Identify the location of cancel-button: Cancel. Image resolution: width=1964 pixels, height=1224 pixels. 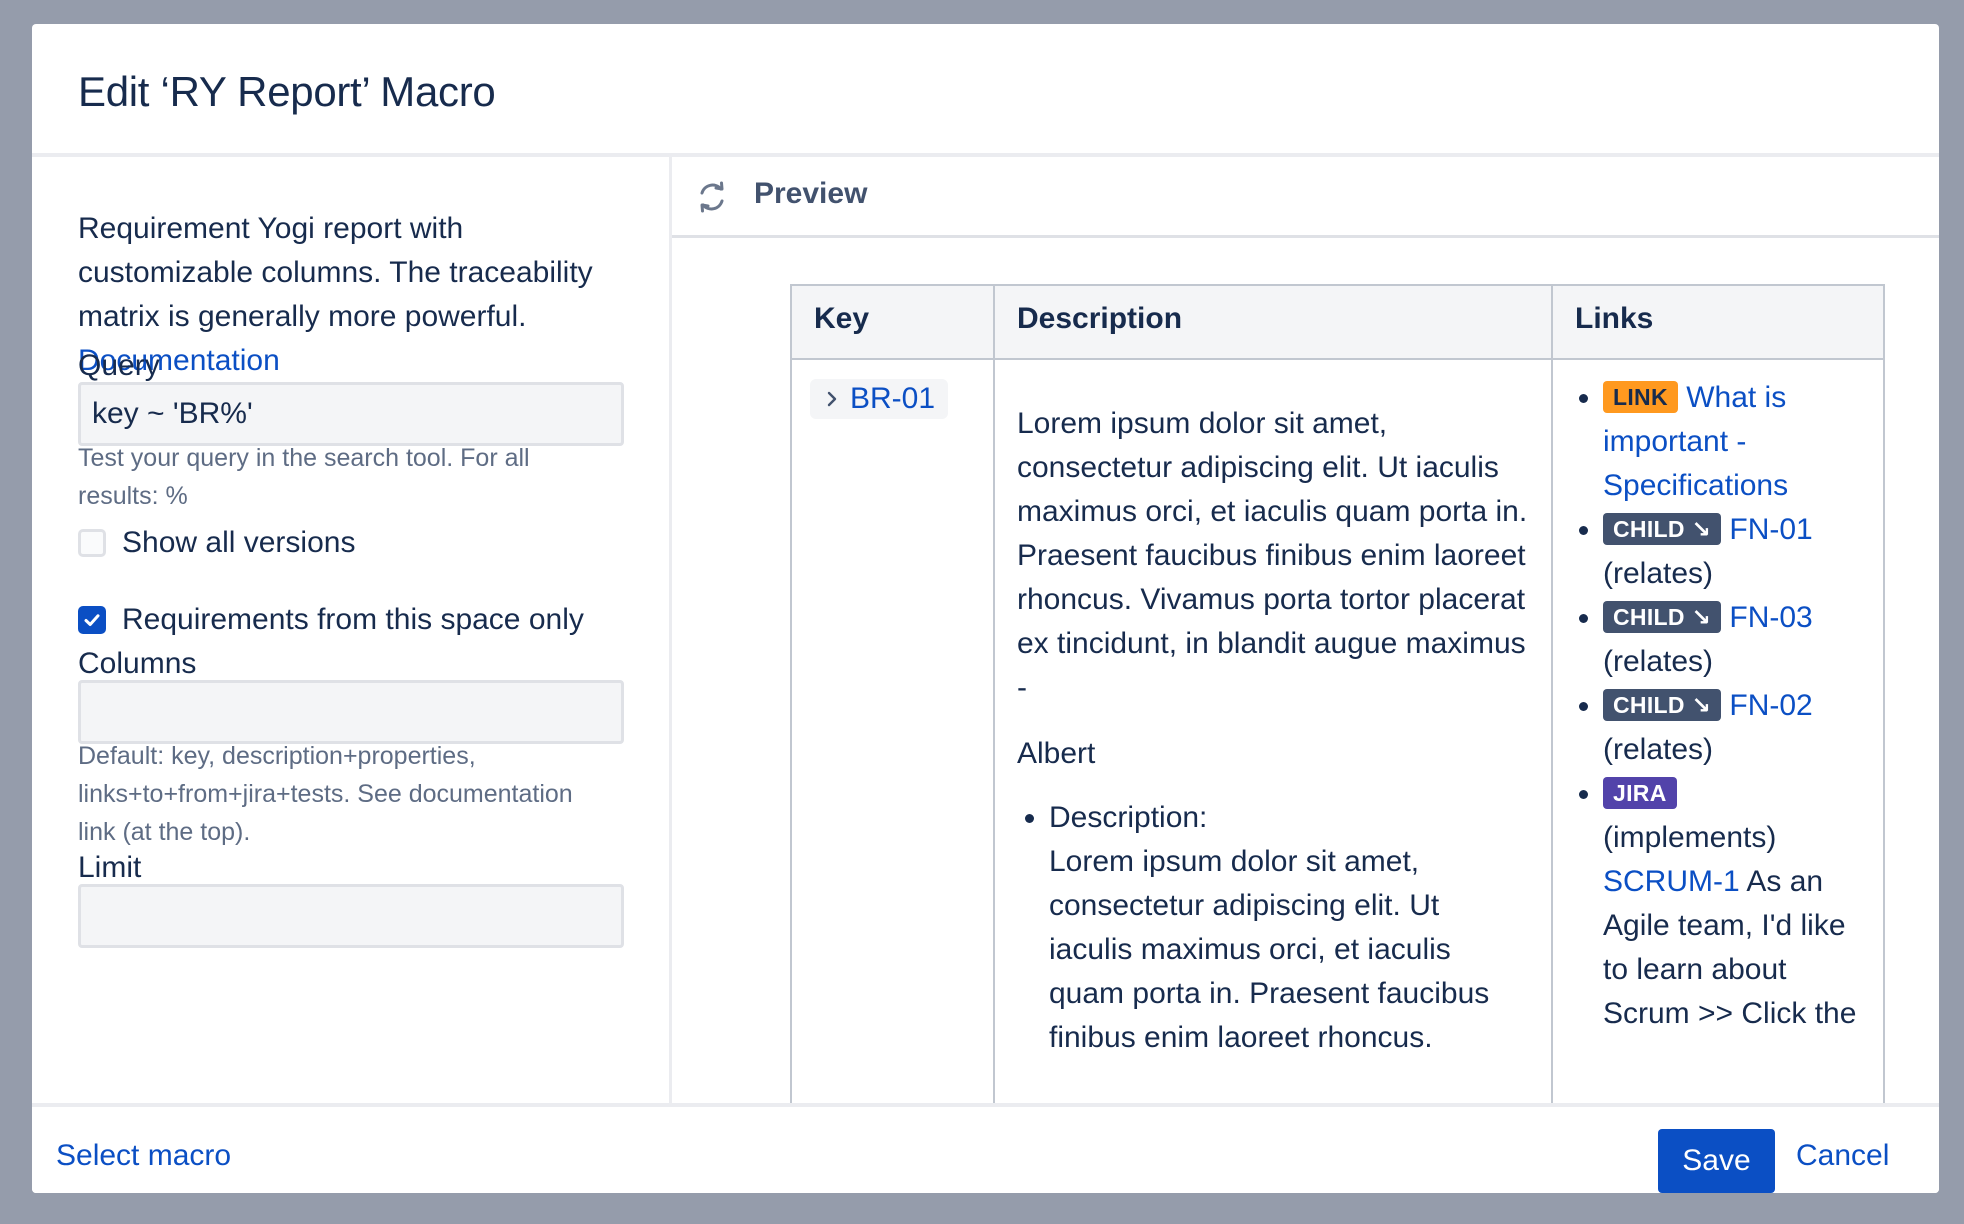
(1842, 1156).